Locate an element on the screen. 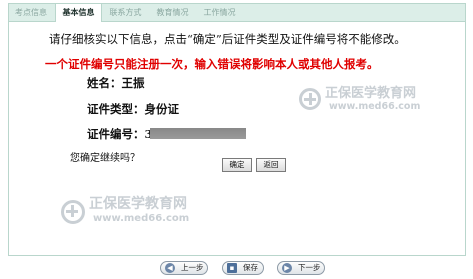 The height and width of the screenshot is (279, 473). watermark-top: 正保医学教育网 www.med66.com is located at coordinates (374, 102).